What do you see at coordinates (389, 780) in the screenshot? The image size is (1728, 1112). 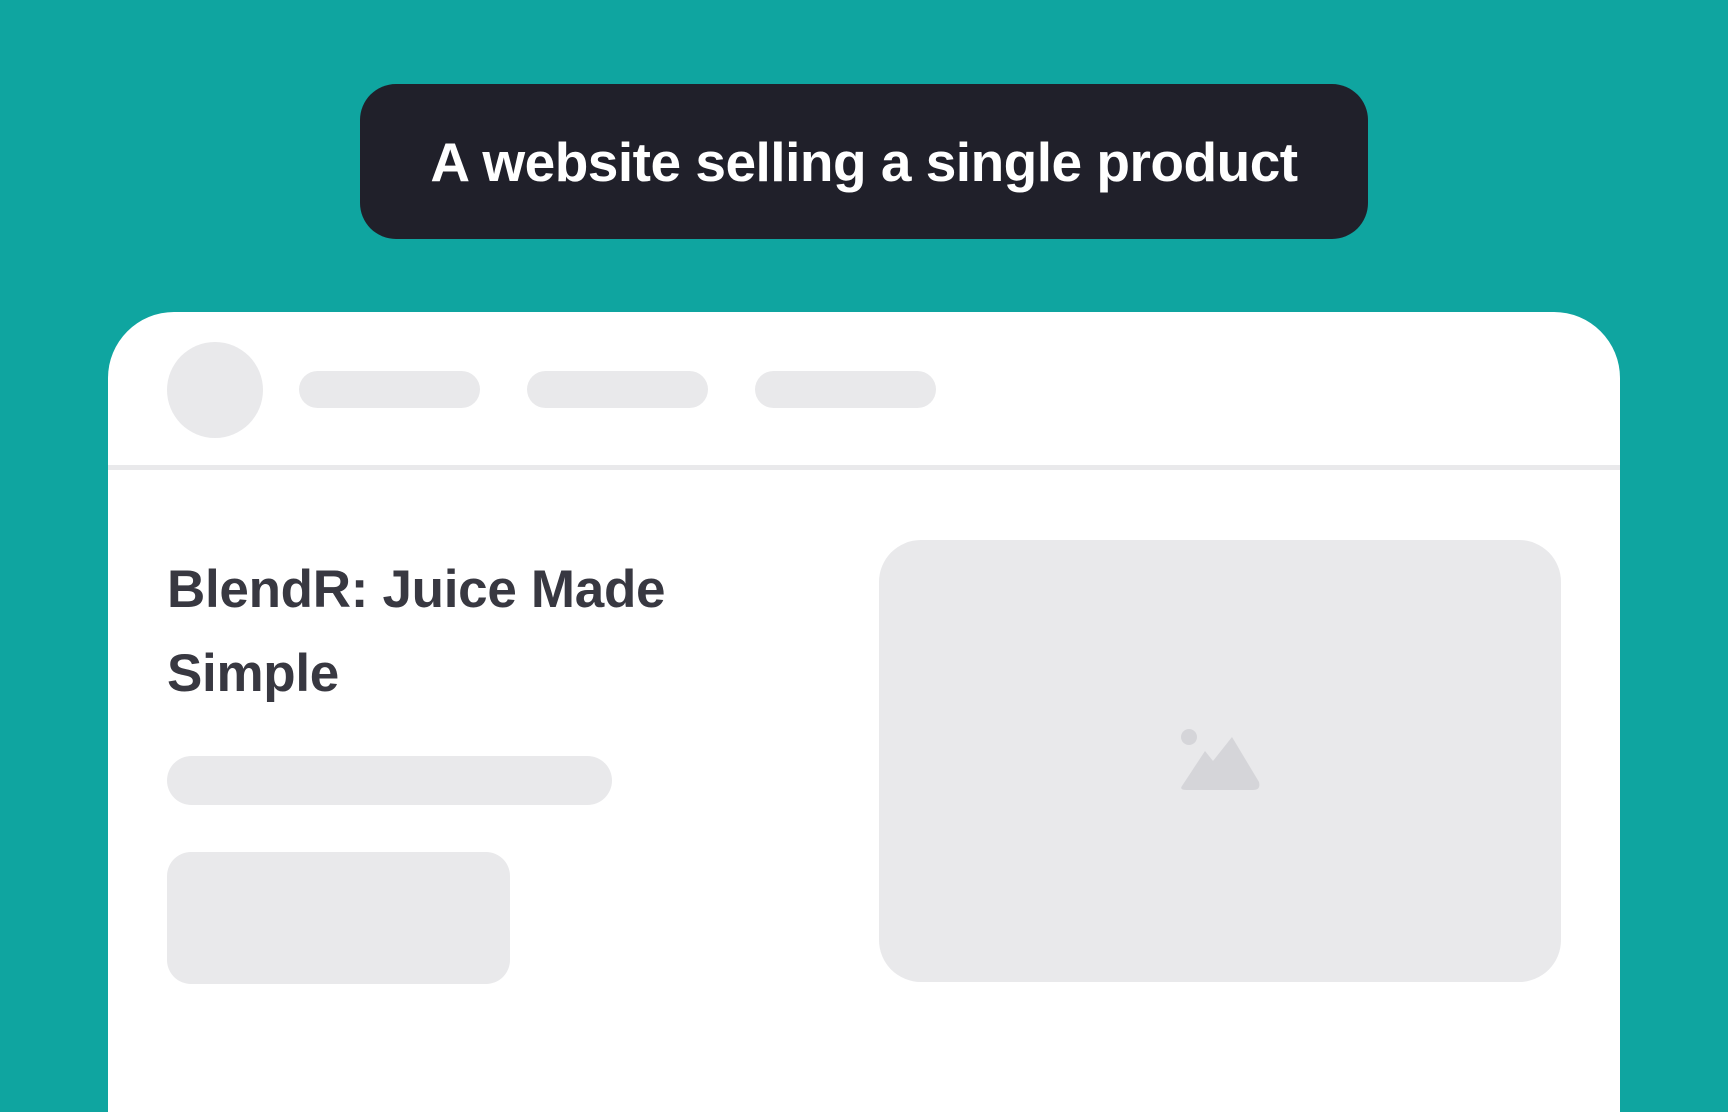 I see `description-placeholder` at bounding box center [389, 780].